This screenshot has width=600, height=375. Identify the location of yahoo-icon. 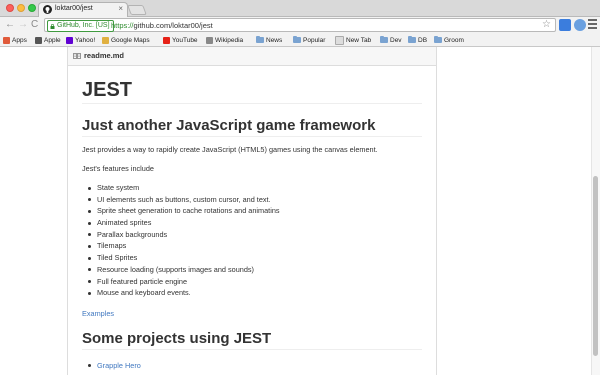
(69, 40).